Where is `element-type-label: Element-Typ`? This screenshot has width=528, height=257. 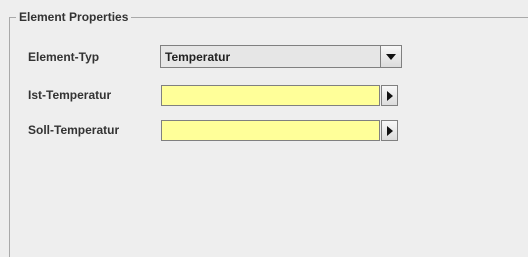 element-type-label: Element-Typ is located at coordinates (64, 57).